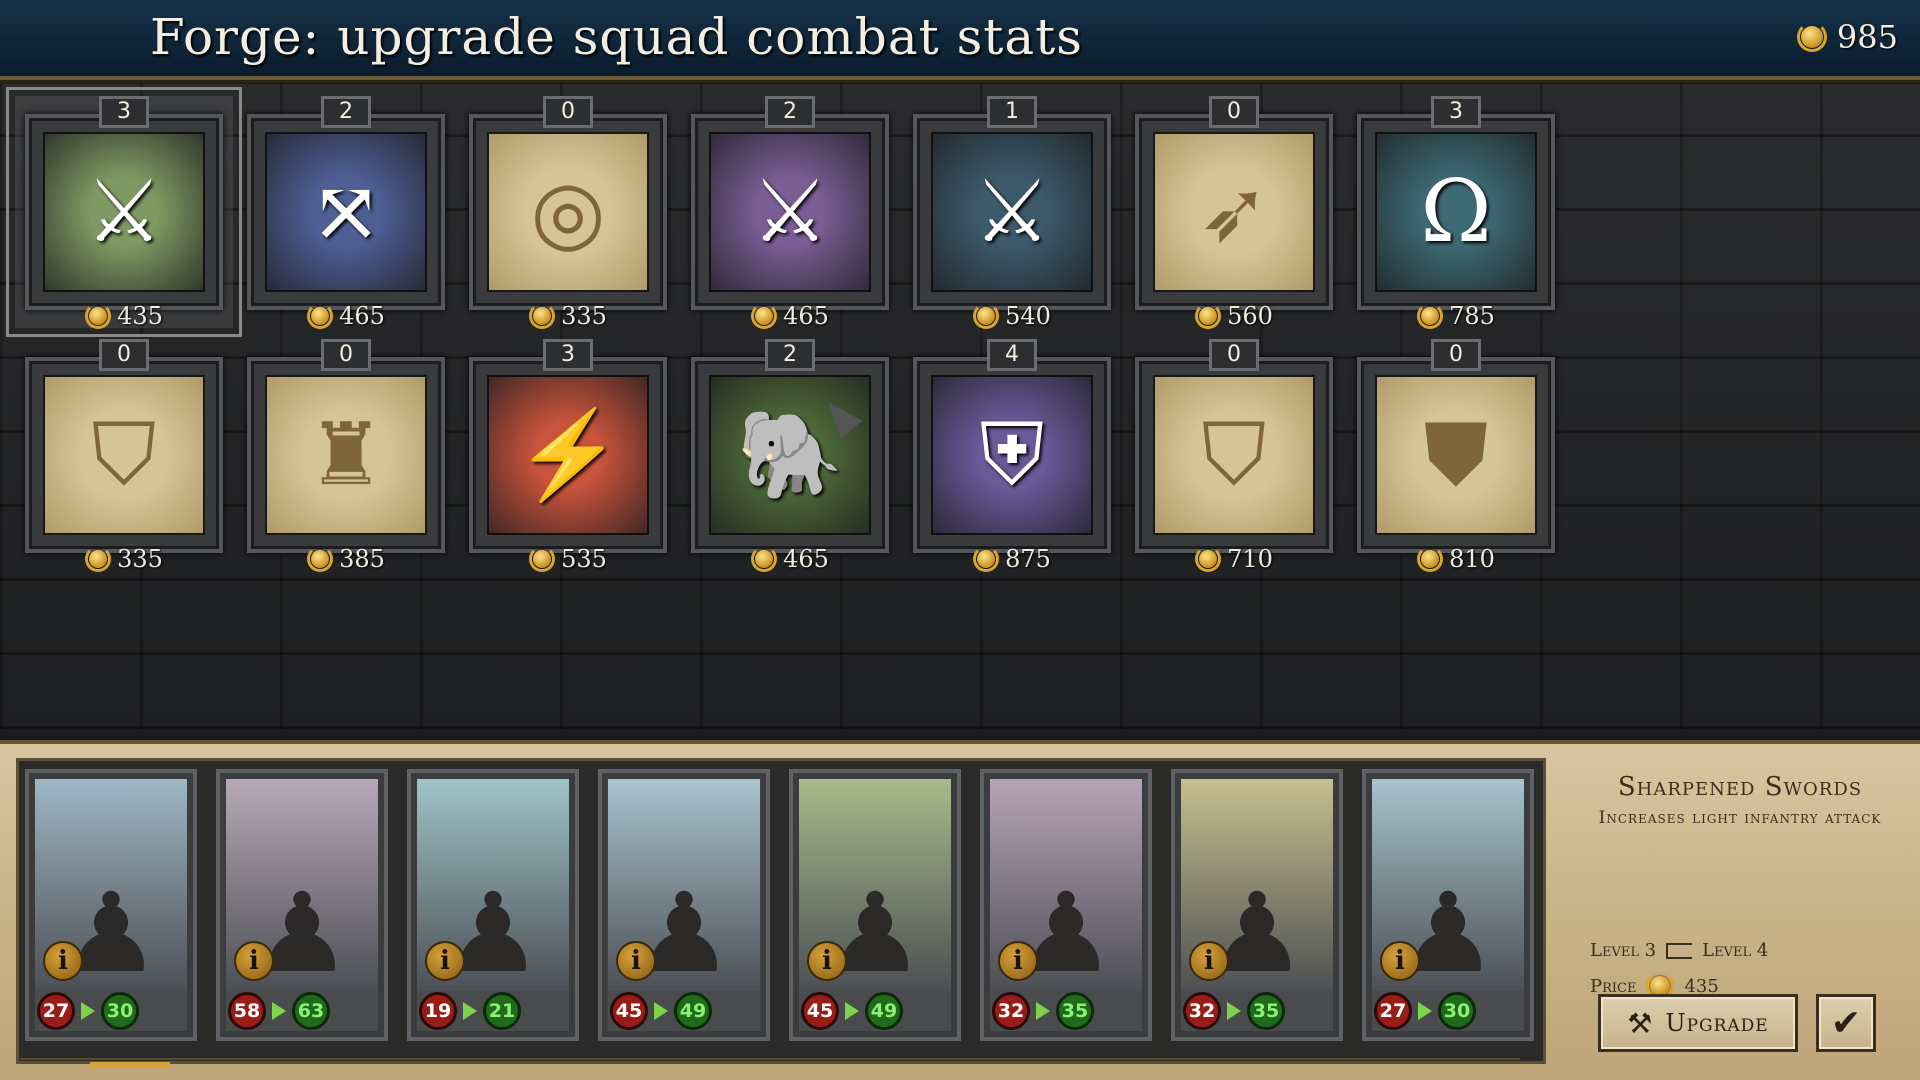 This screenshot has height=1080, width=1920. What do you see at coordinates (1698, 1023) in the screenshot?
I see `upgrade-button: ⚒ Upgrade` at bounding box center [1698, 1023].